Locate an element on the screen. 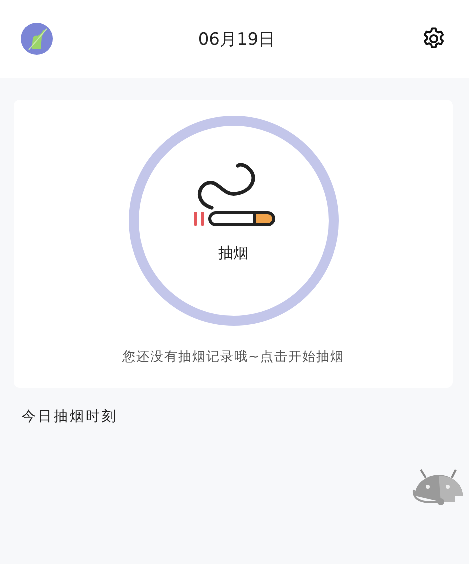  robot-icon is located at coordinates (438, 488).